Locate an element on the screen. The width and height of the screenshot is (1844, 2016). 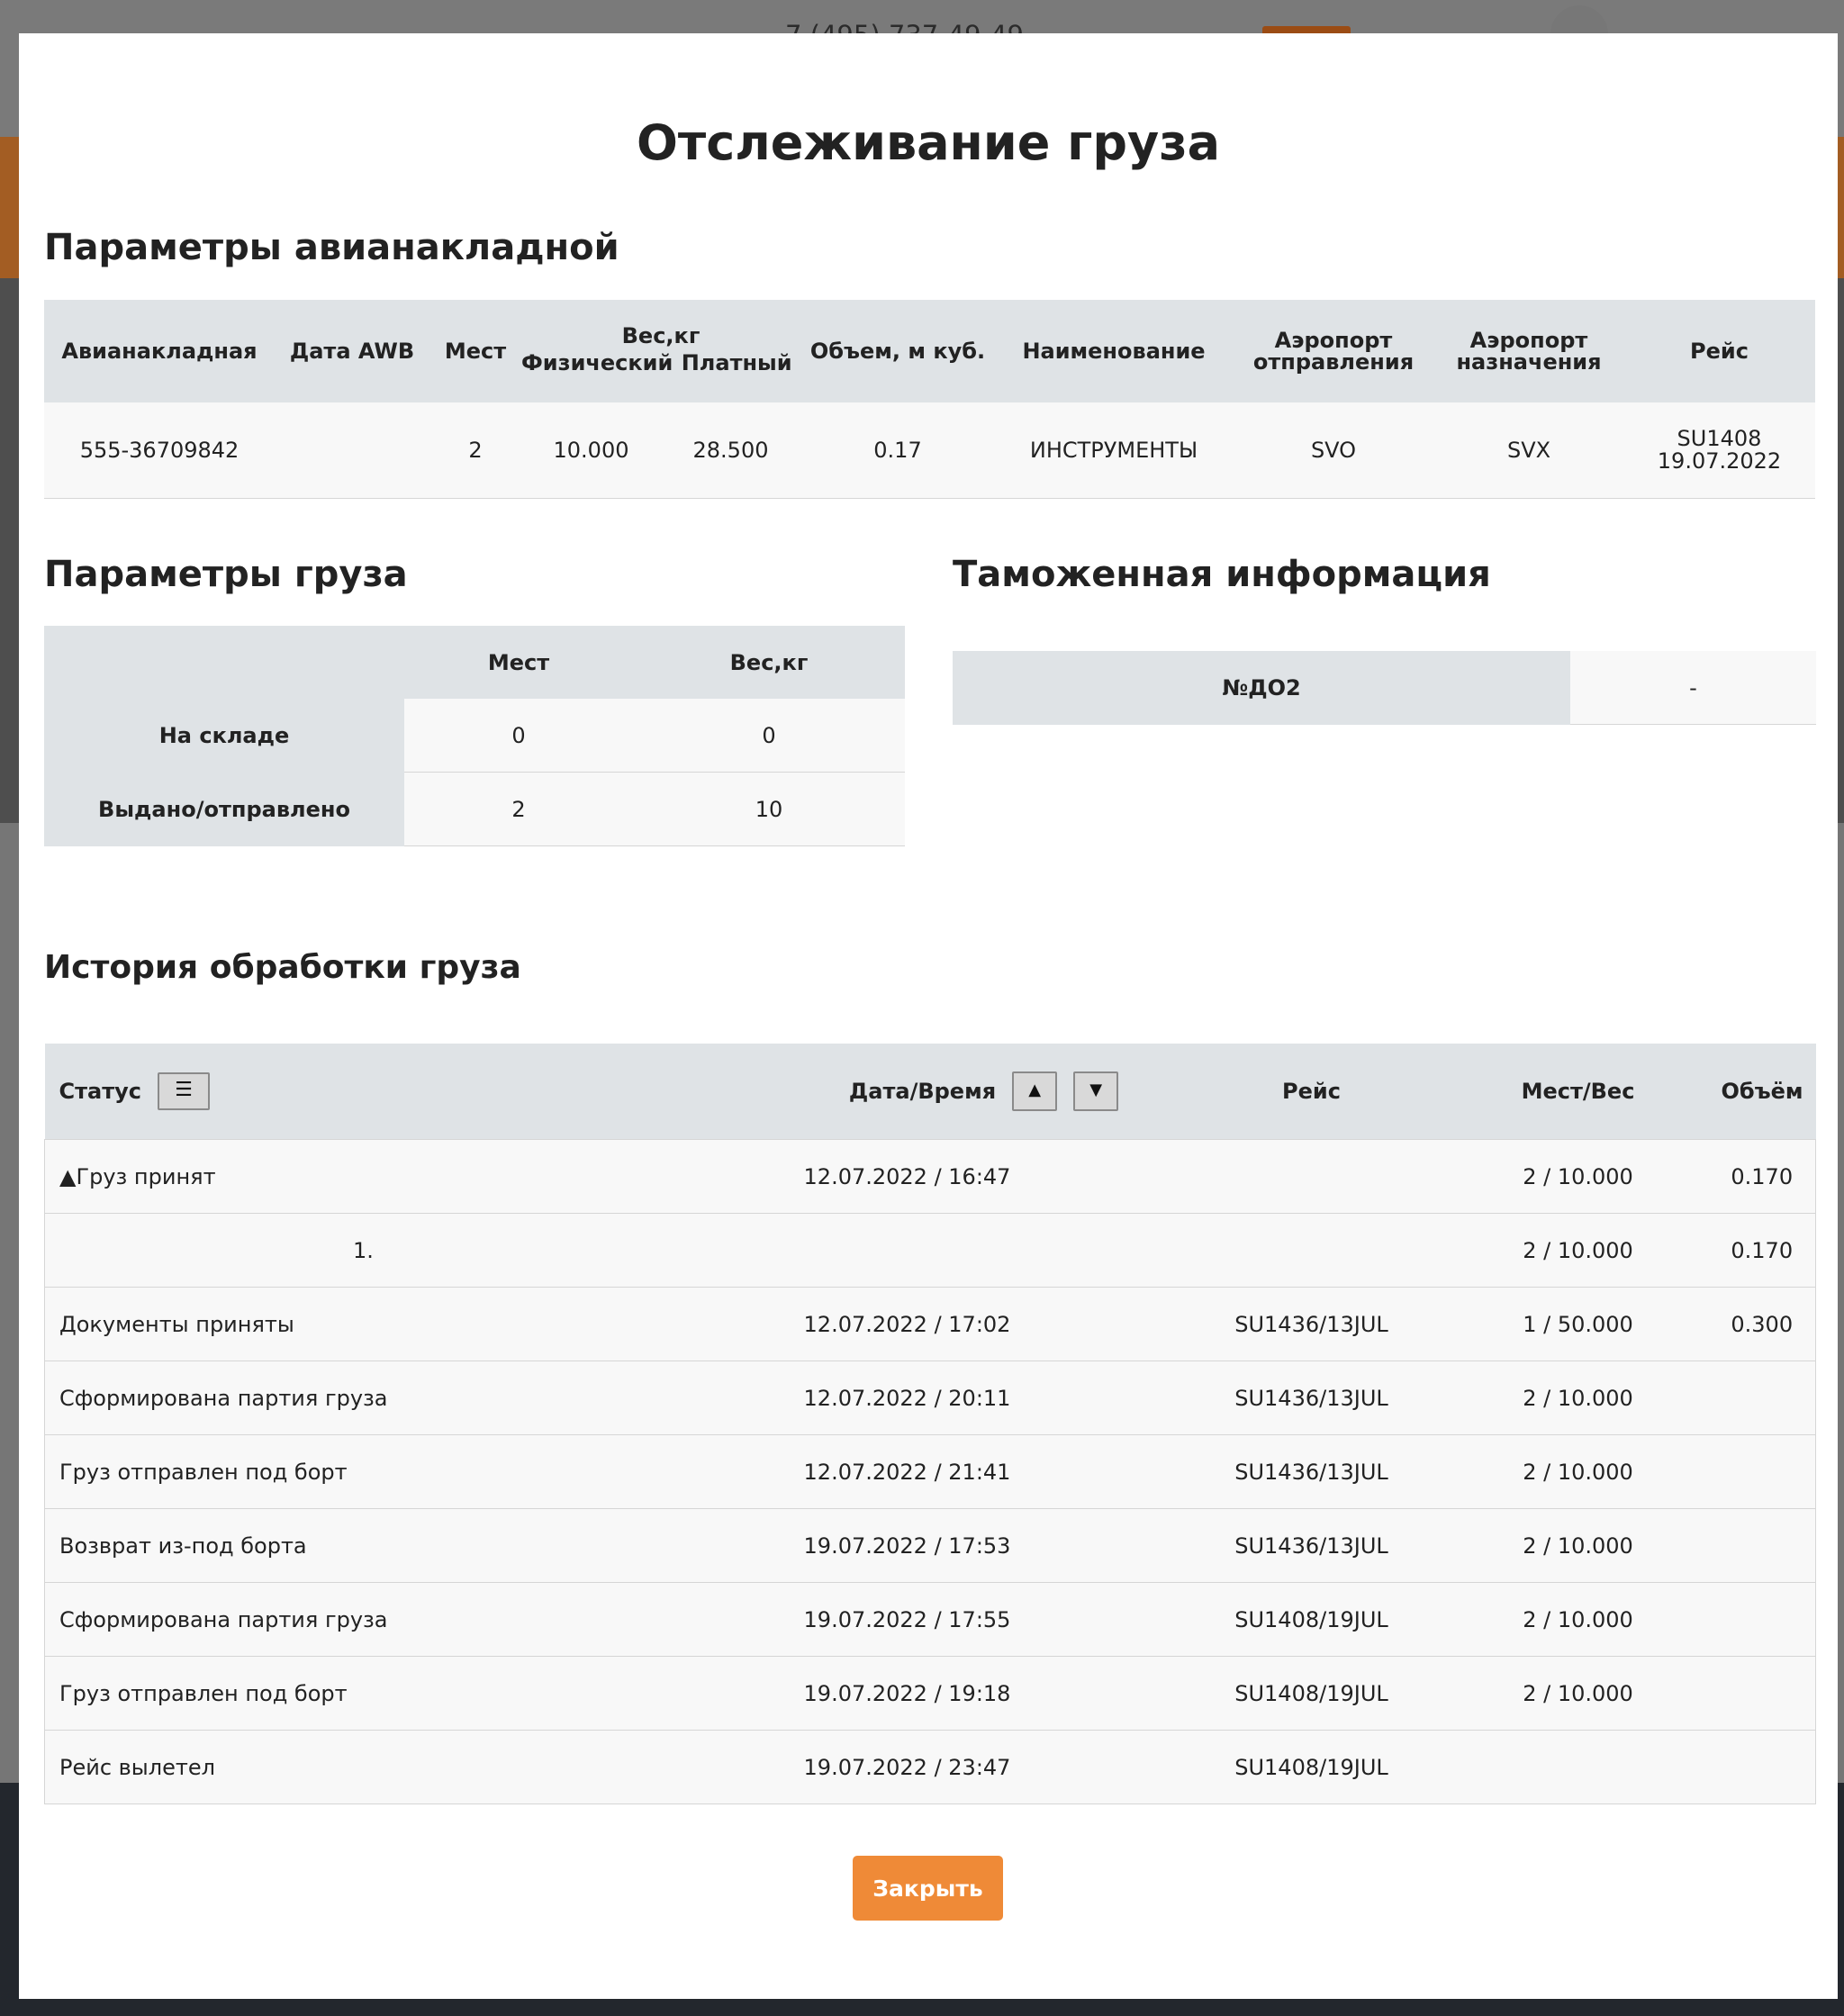
volume-header: Объем, м куб. is located at coordinates (897, 351).